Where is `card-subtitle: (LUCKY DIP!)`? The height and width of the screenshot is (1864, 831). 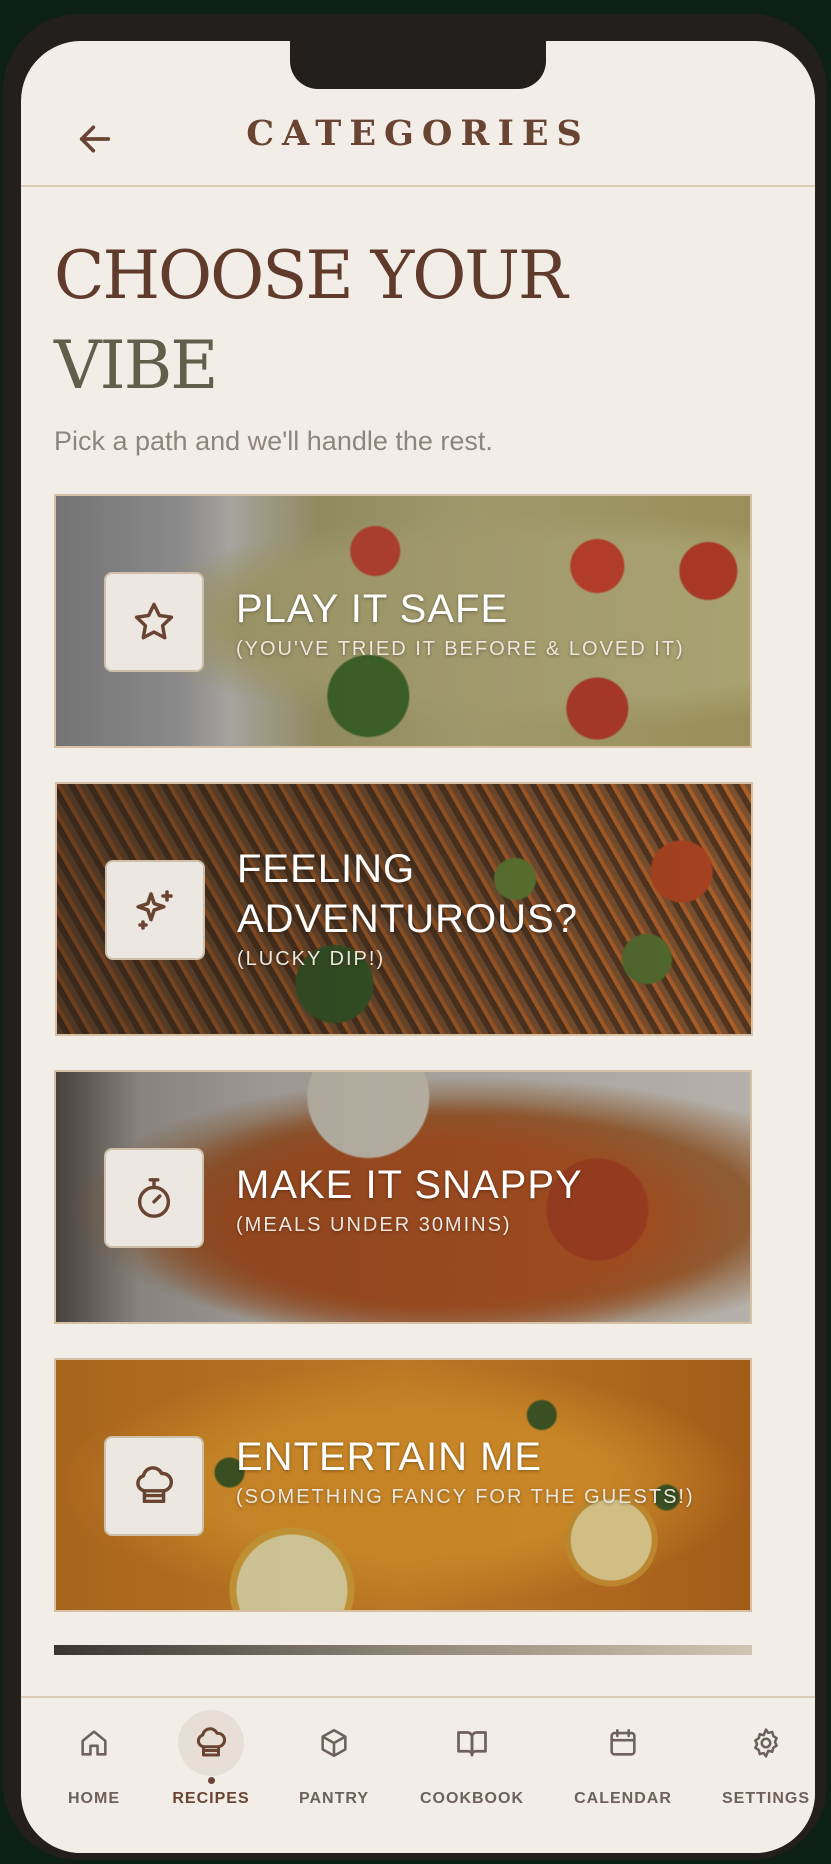 card-subtitle: (LUCKY DIP!) is located at coordinates (311, 959).